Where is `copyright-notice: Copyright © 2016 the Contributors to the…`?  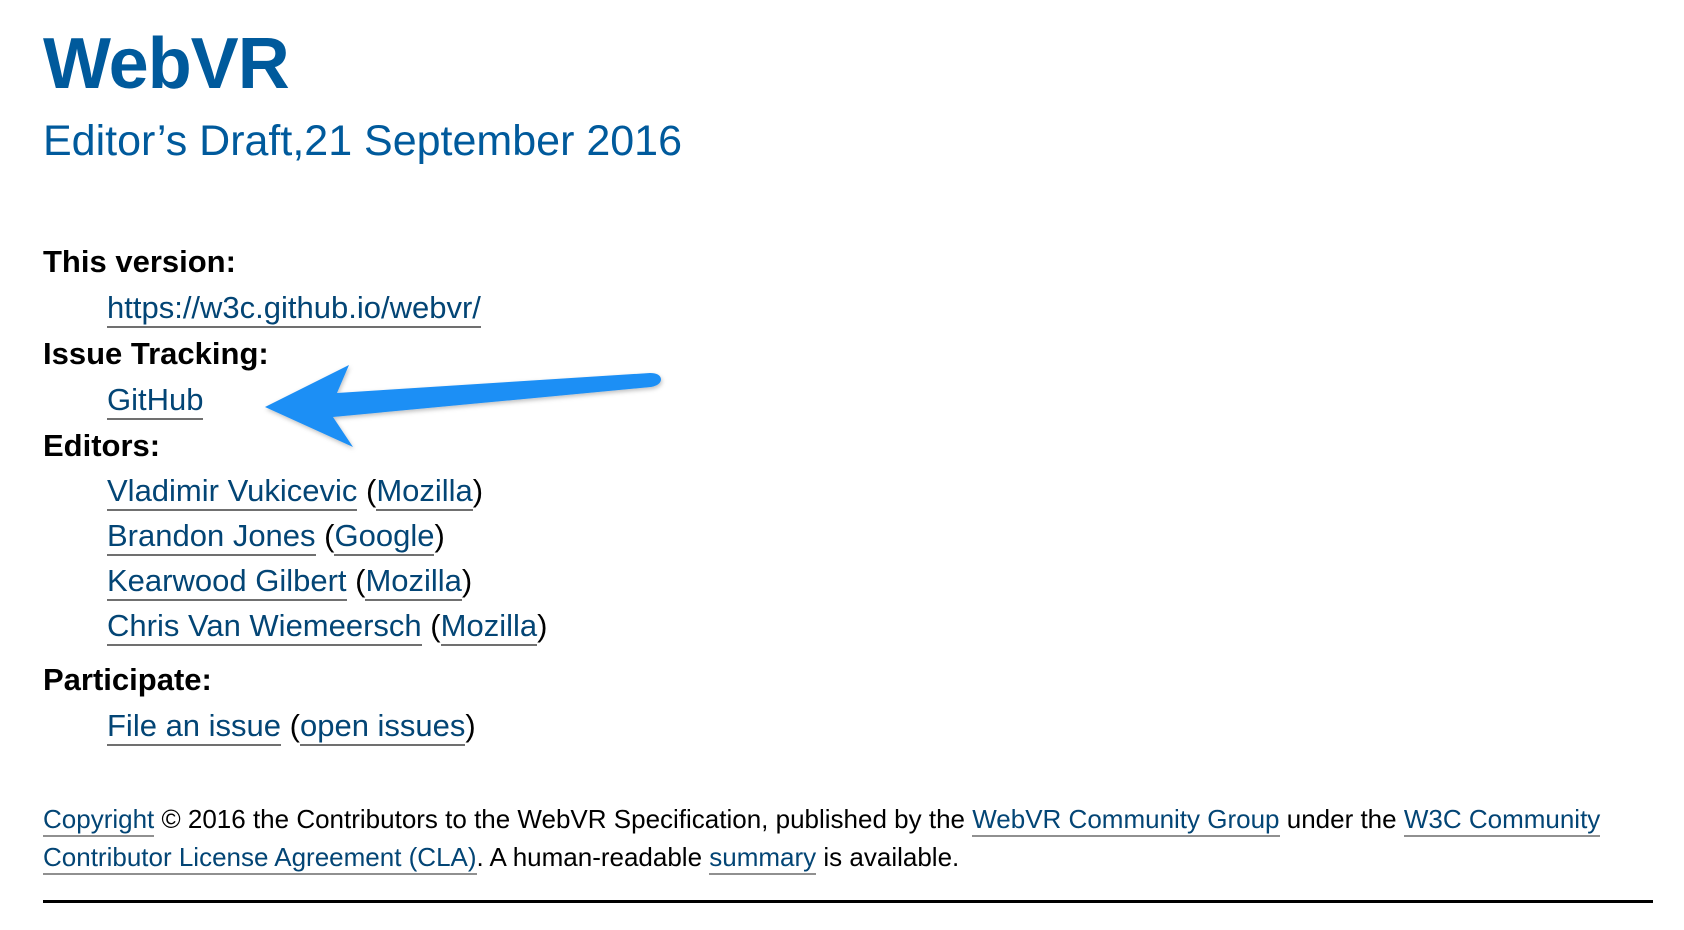
copyright-notice: Copyright © 2016 the Contributors to the… is located at coordinates (848, 838).